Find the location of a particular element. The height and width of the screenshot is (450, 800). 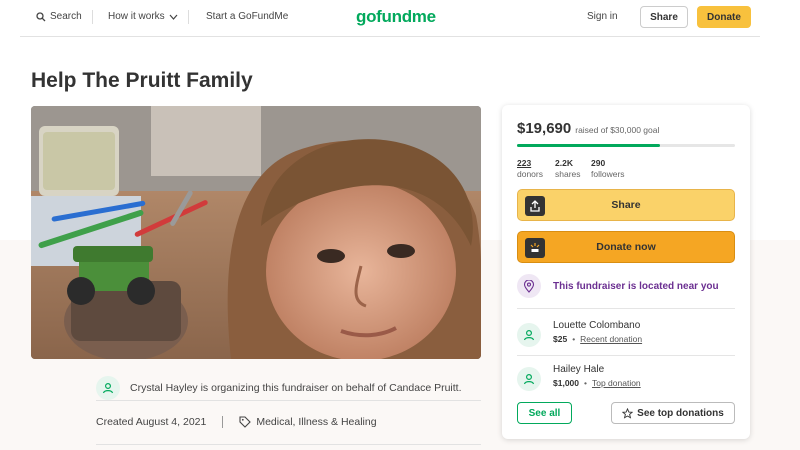

near-you-row: This fundraiser is located near you is located at coordinates (618, 286).